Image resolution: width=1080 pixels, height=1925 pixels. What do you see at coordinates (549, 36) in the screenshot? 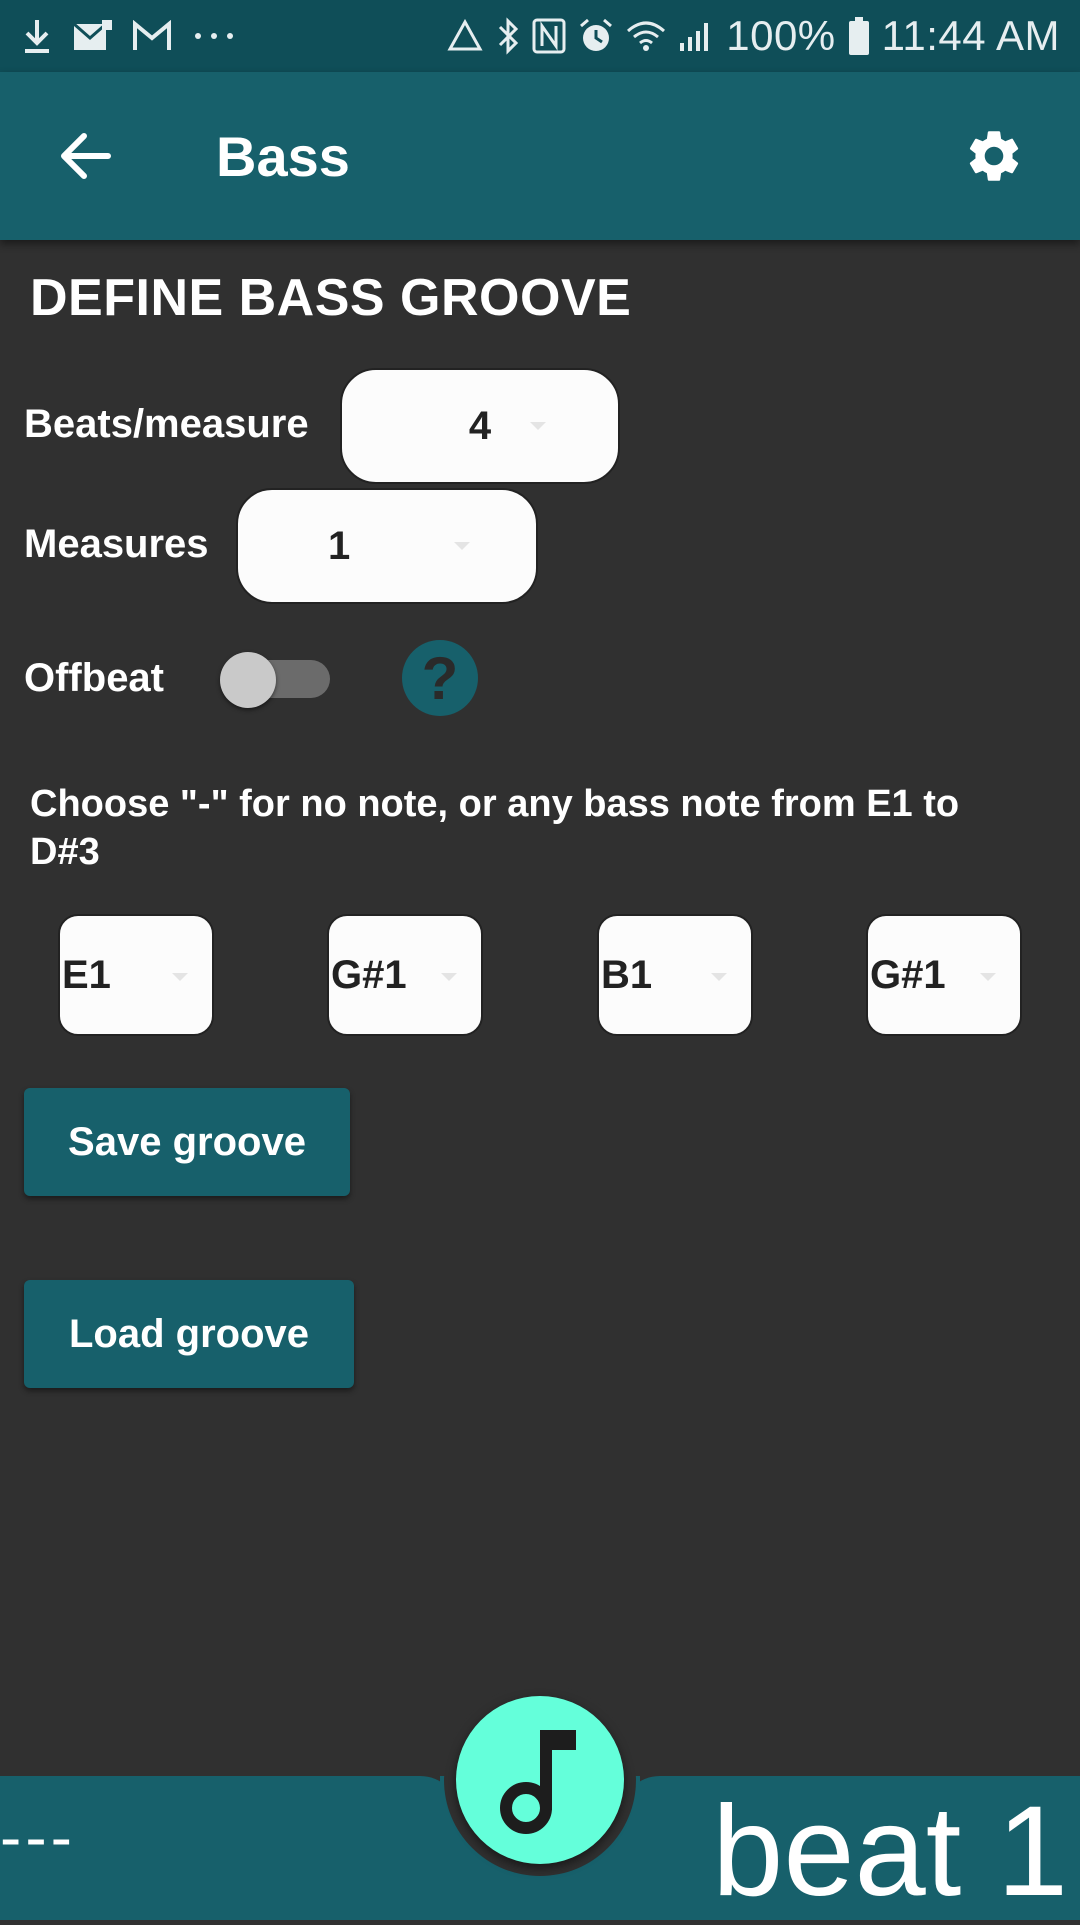
I see `nfc-icon` at bounding box center [549, 36].